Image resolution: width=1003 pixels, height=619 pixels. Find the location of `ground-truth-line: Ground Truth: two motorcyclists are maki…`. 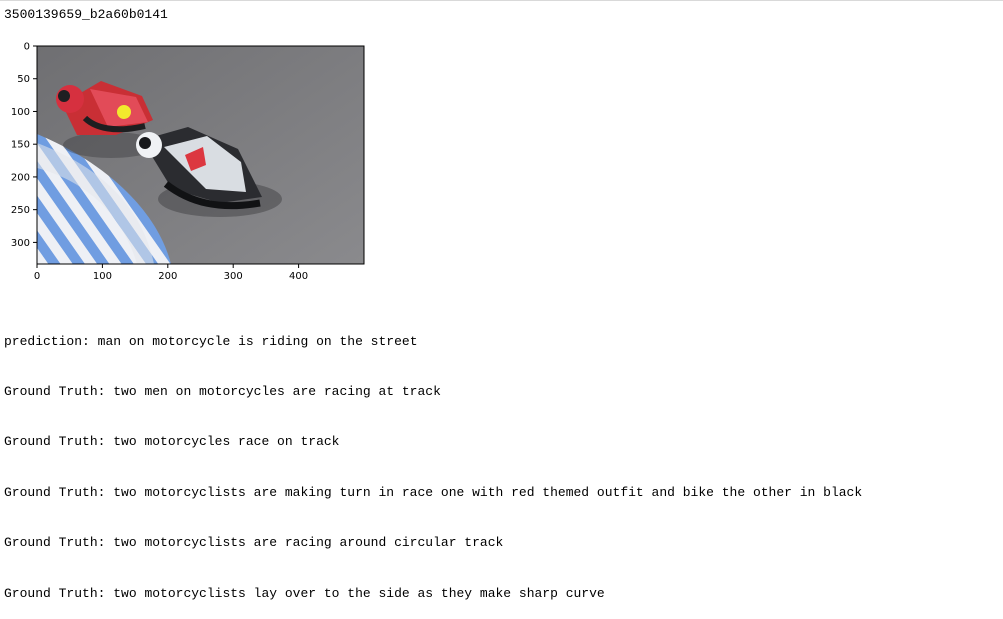

ground-truth-line: Ground Truth: two motorcyclists are maki… is located at coordinates (433, 493).